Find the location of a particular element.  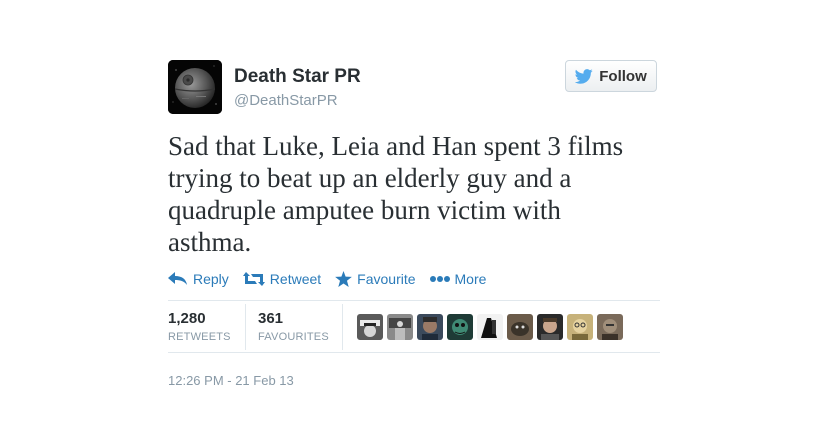

retweet-label: Retweet is located at coordinates (295, 279).